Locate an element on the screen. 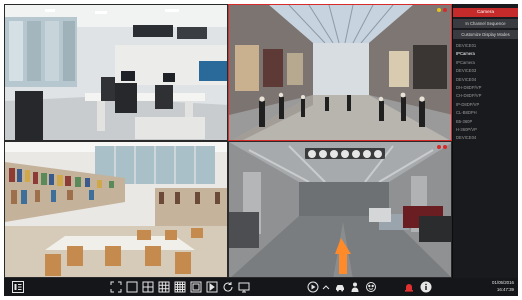 The height and width of the screenshot is (300, 522). audio-icon is located at coordinates (323, 153).